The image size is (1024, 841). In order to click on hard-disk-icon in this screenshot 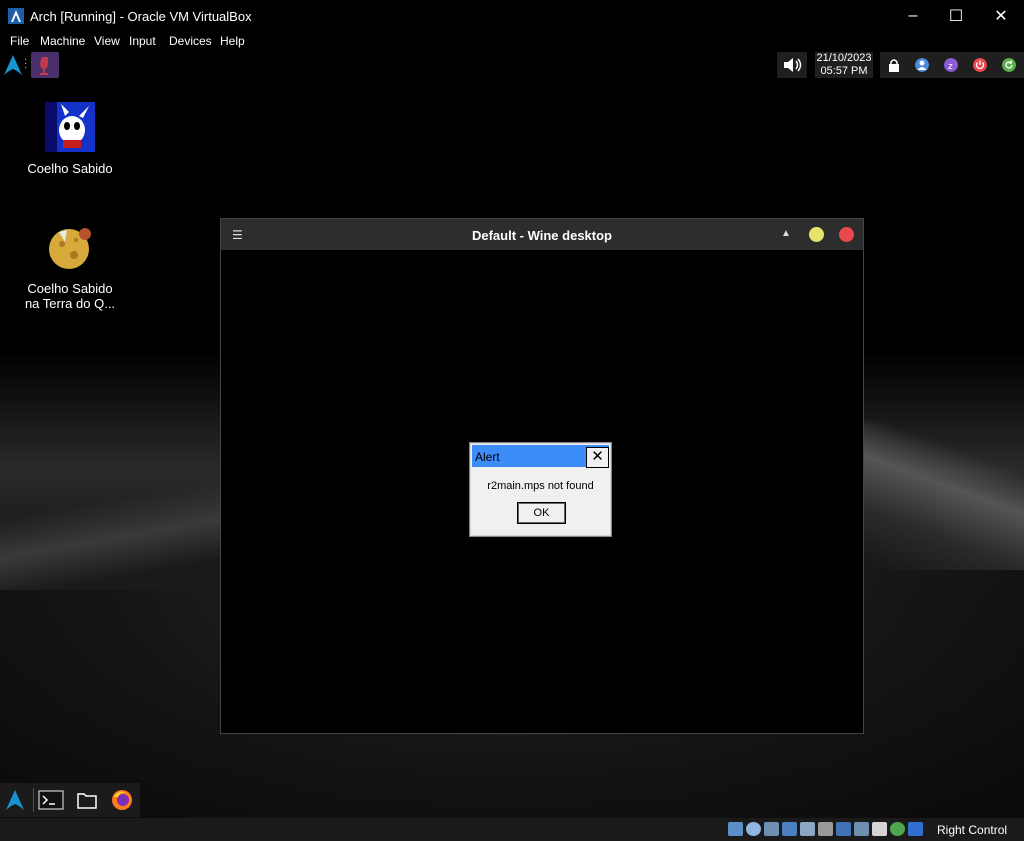, I will do `click(735, 829)`.